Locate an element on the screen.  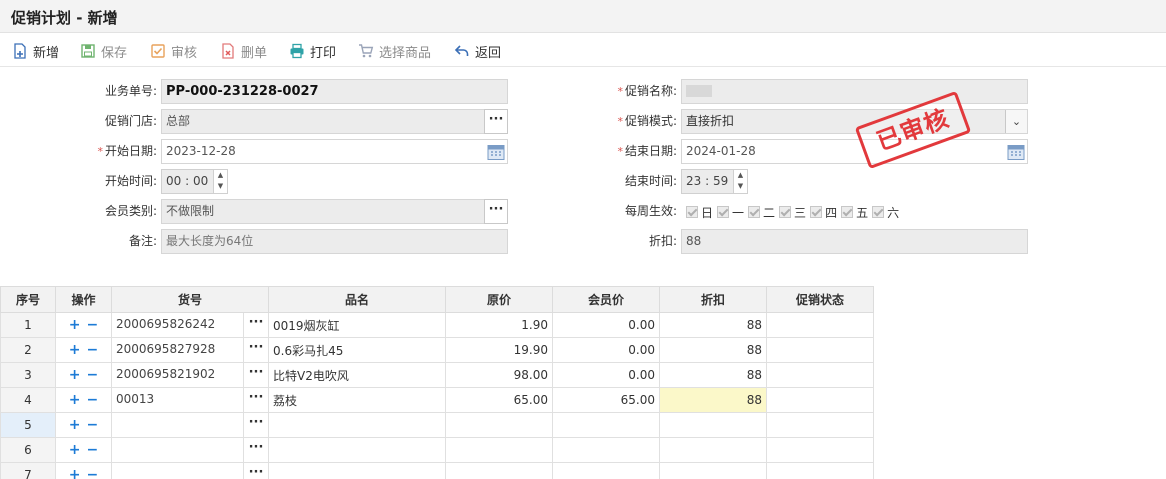
promo-mode-select: 直接折扣 ⌄ is located at coordinates (854, 121).